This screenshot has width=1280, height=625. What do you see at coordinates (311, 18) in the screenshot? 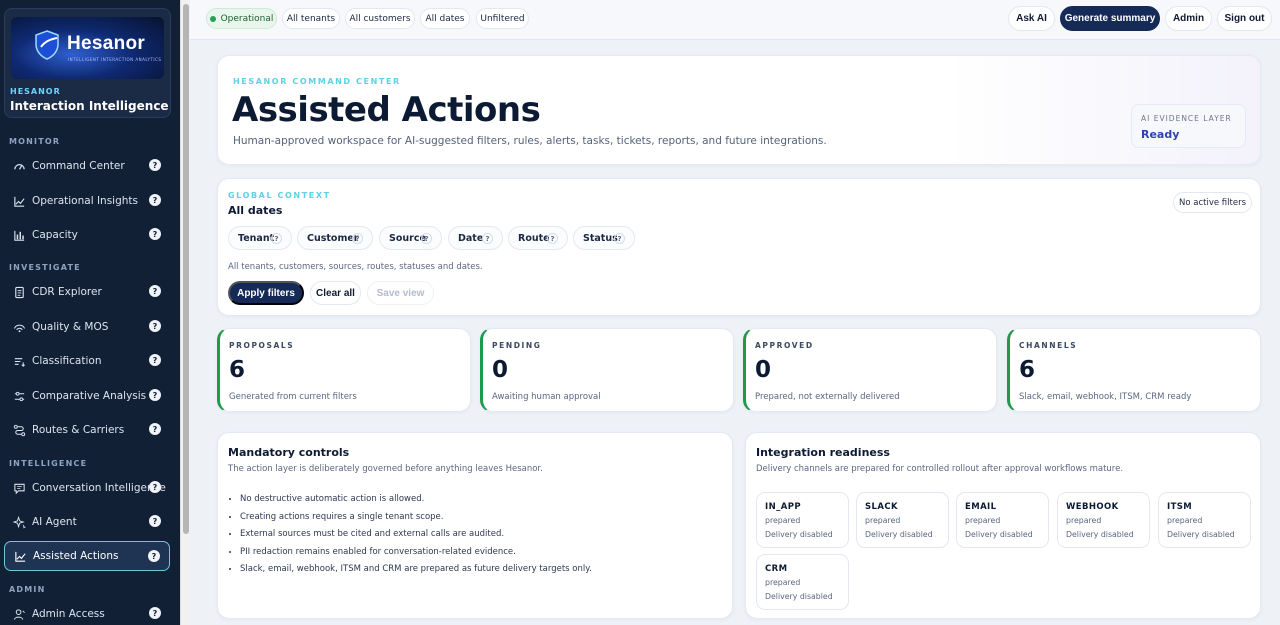
I see `scope-pill-tenants: All tenants` at bounding box center [311, 18].